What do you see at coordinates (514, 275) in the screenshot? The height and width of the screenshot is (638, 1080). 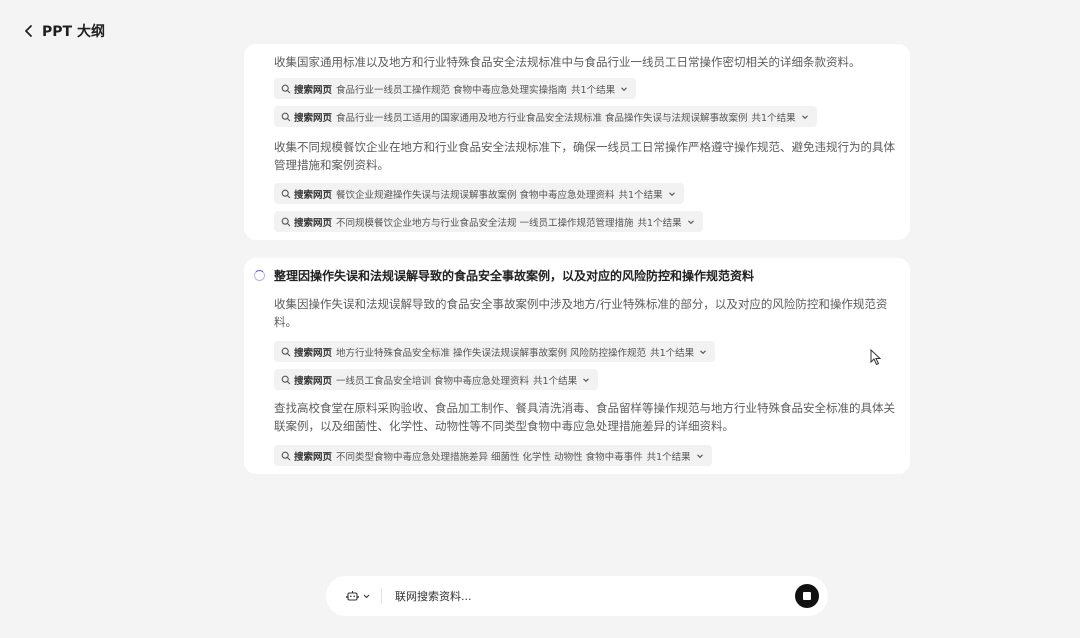 I see `task-title: 整理因操作失误和法规误解导致的食品安全事故案例，以及对应的风险防控和操作规范资料` at bounding box center [514, 275].